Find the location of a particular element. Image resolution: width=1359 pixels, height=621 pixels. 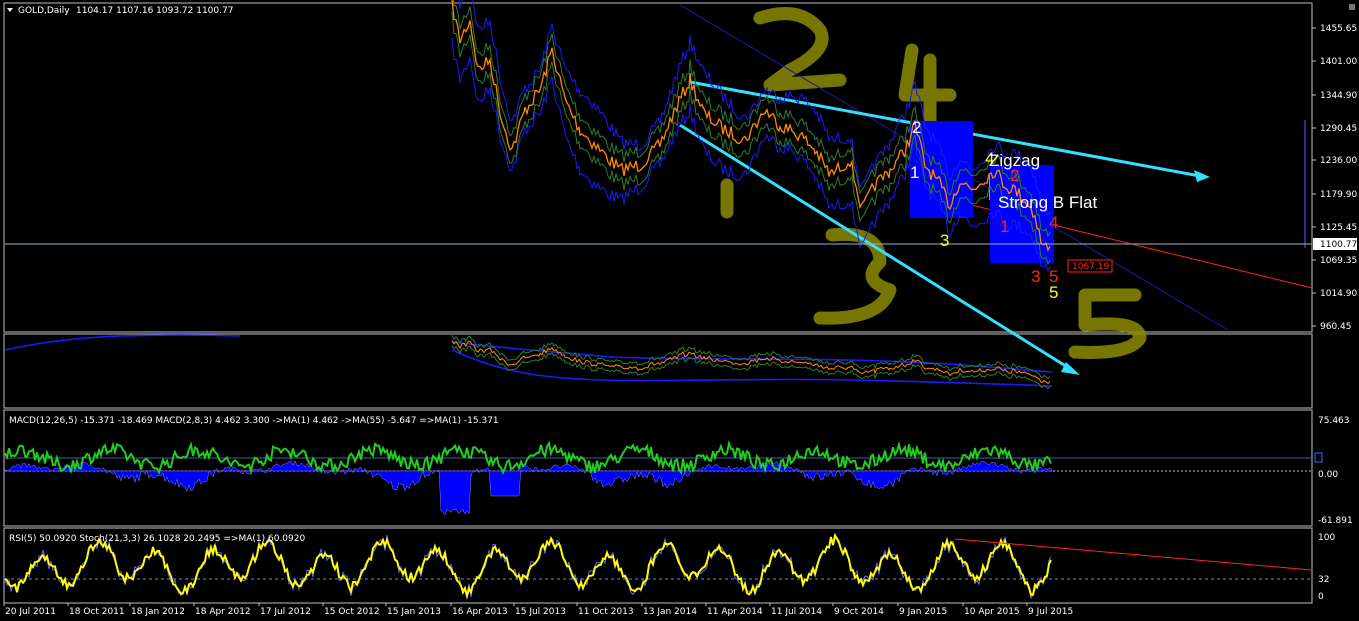

price-axis-label: 1236.00 is located at coordinates (1338, 161).